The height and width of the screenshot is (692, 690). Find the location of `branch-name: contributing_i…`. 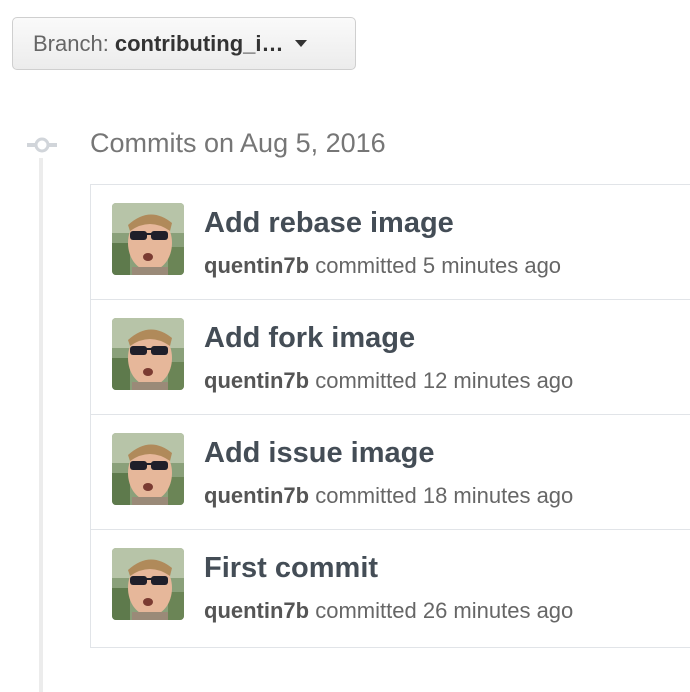

branch-name: contributing_i… is located at coordinates (199, 43).